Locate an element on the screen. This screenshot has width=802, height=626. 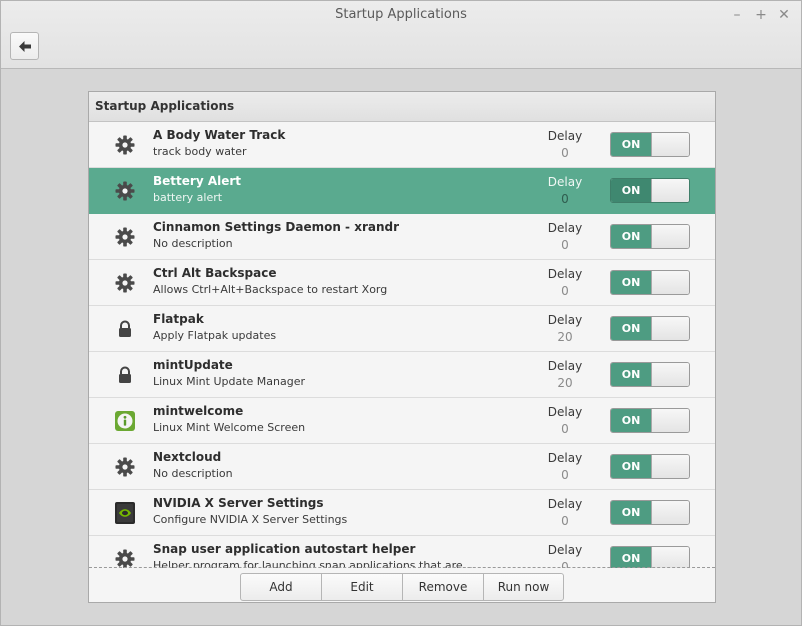
info-icon is located at coordinates (125, 421).